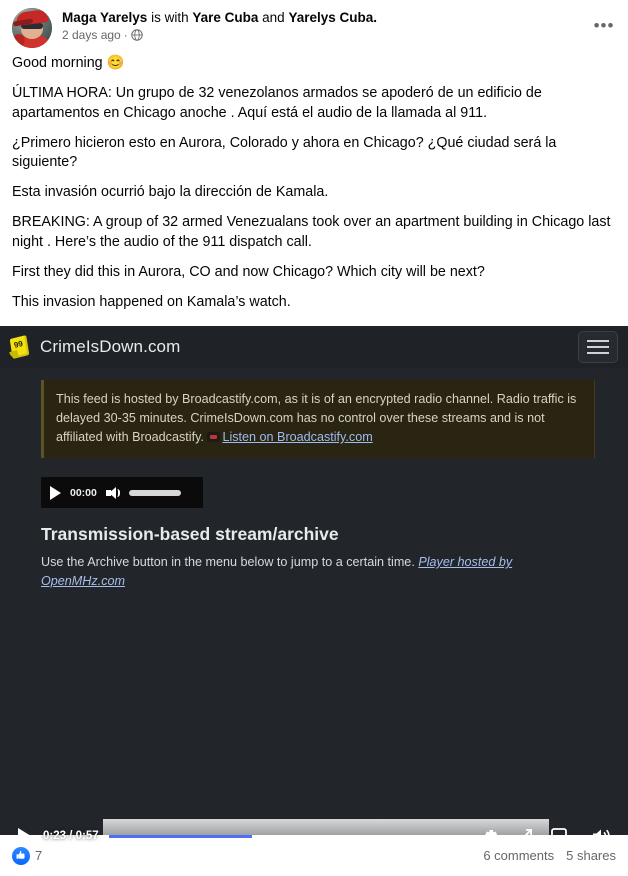  I want to click on embedded-site-title: CrimeIsDown.com, so click(110, 346).